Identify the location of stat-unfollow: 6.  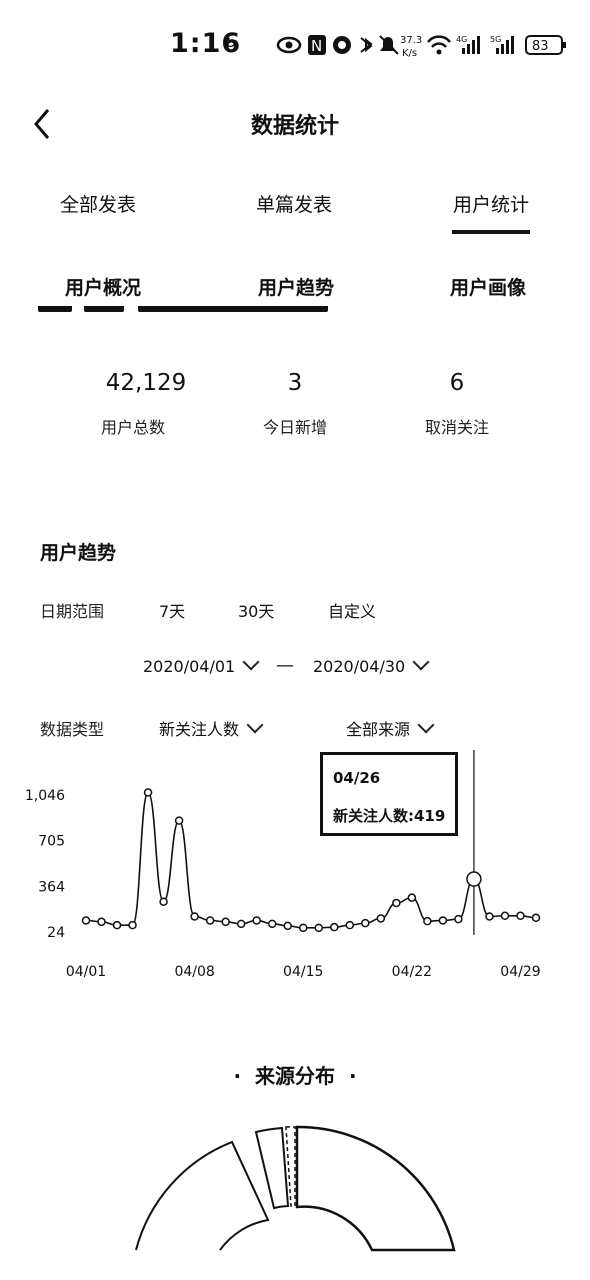
(457, 383).